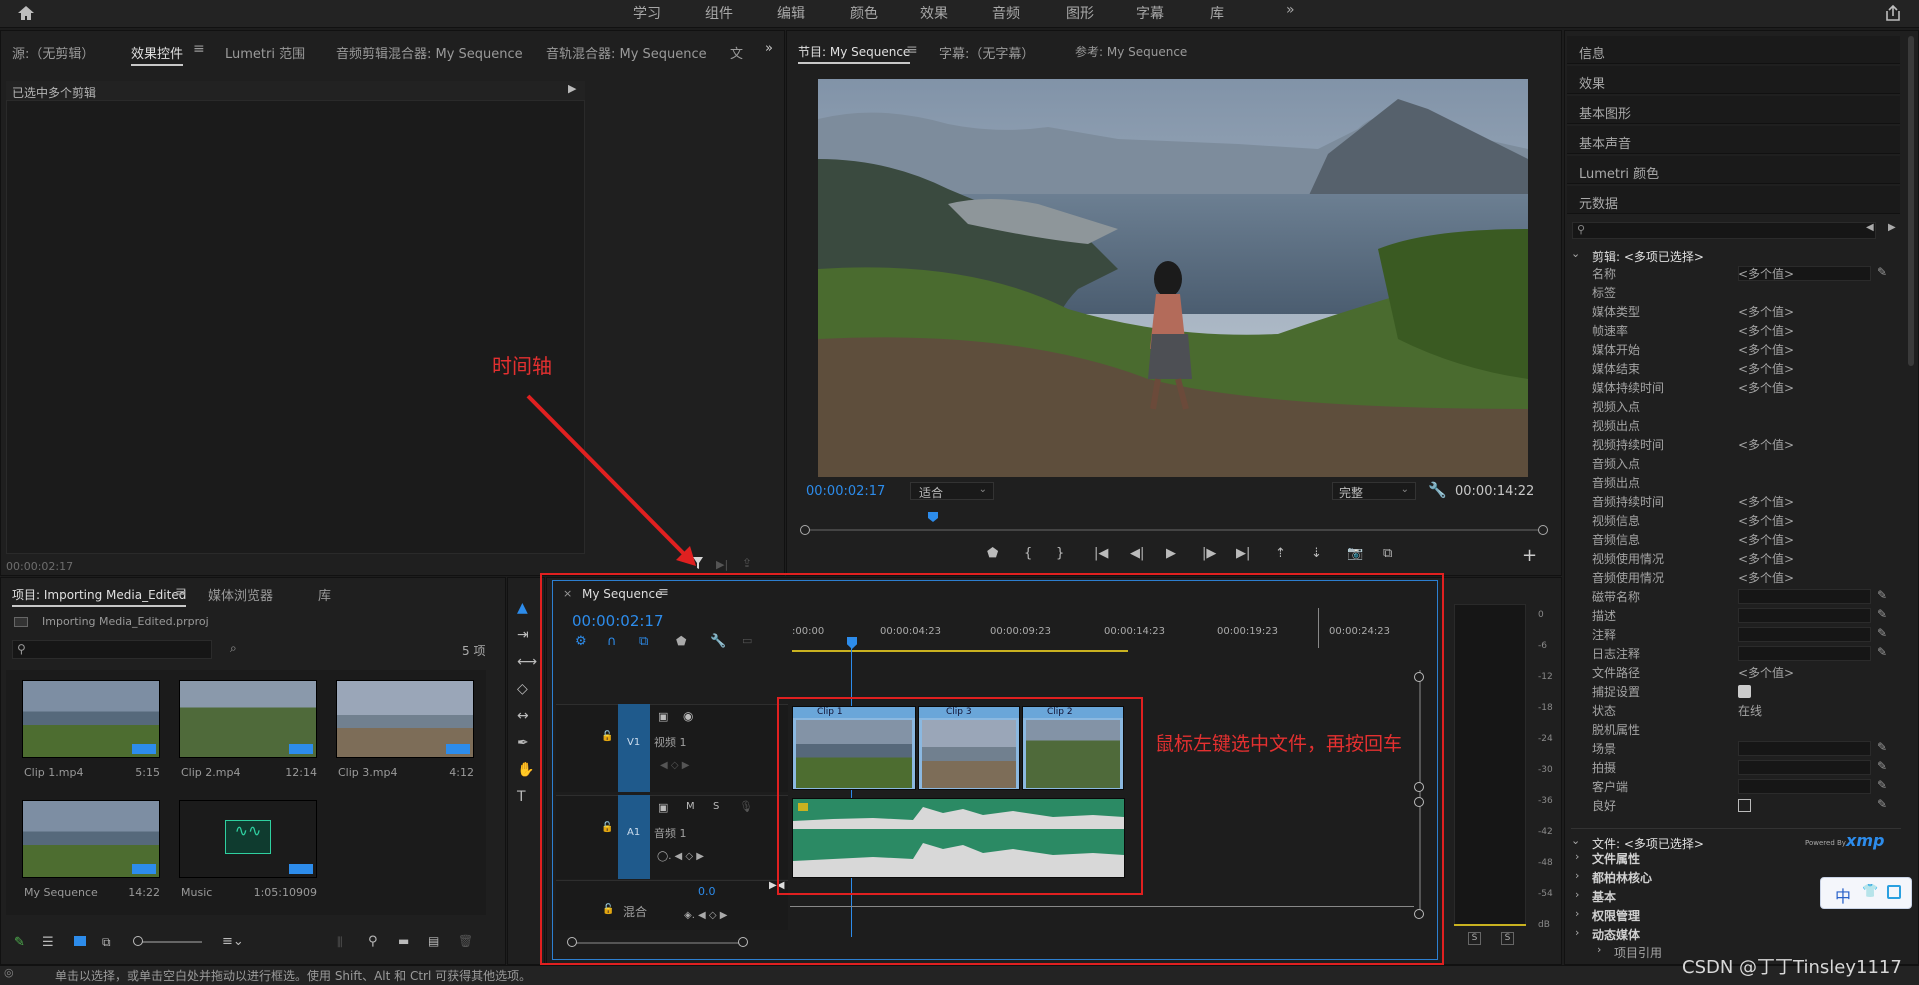 The height and width of the screenshot is (985, 1919). Describe the element at coordinates (1616, 858) in the screenshot. I see `meta-group-0: 文件属性` at that location.